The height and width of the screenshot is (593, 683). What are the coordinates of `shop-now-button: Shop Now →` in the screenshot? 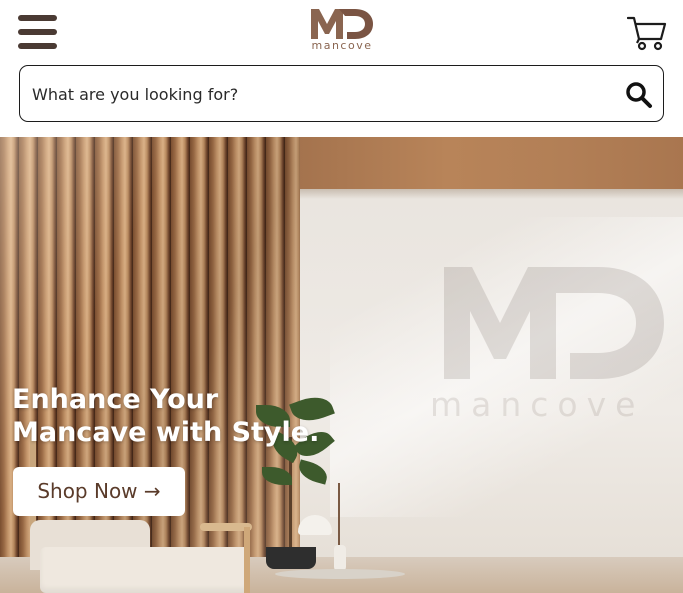 It's located at (99, 491).